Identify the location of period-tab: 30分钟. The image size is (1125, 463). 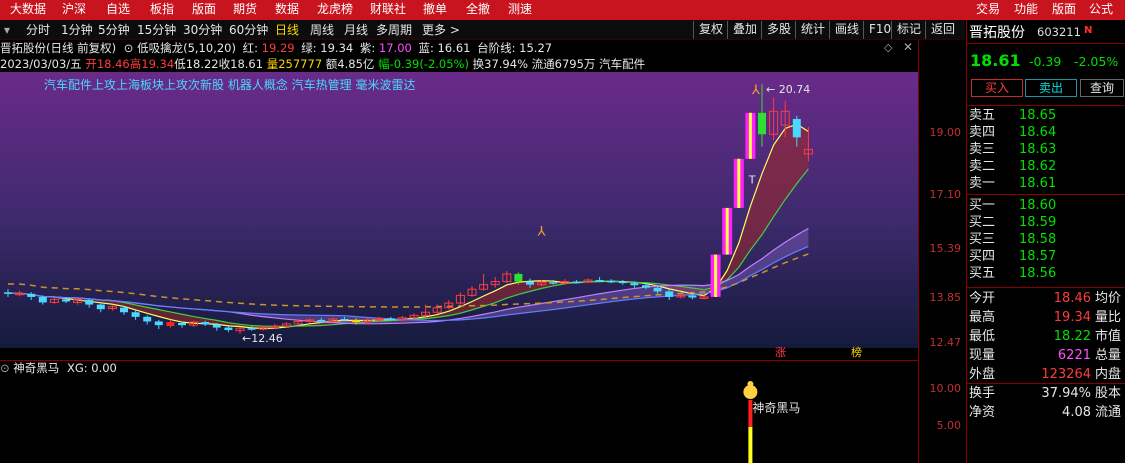
(202, 30).